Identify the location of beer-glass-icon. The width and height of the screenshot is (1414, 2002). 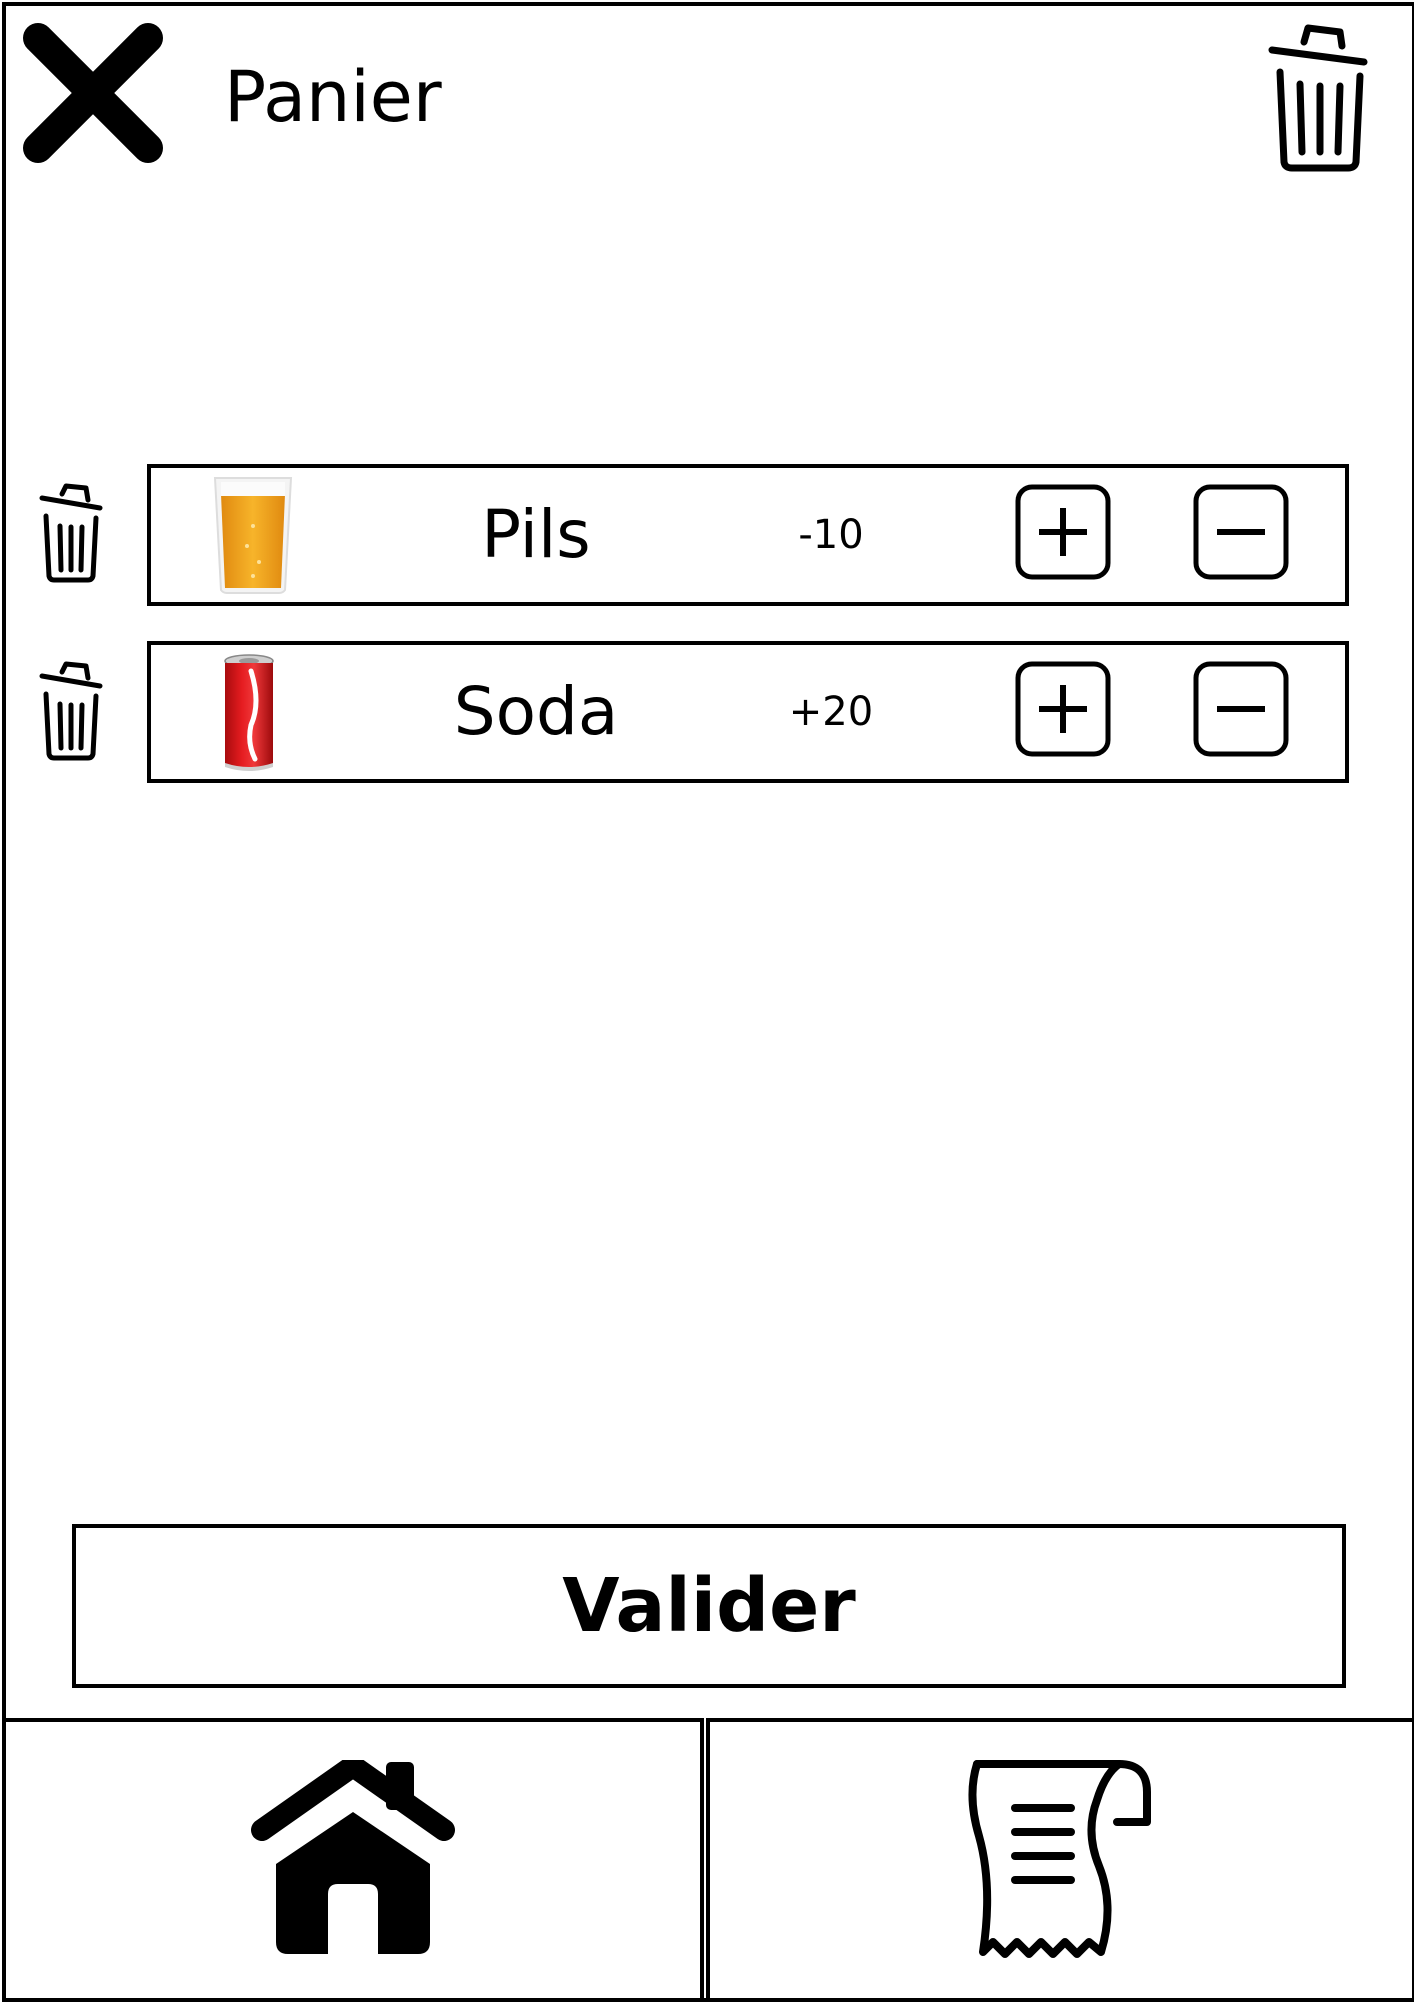
(253, 535).